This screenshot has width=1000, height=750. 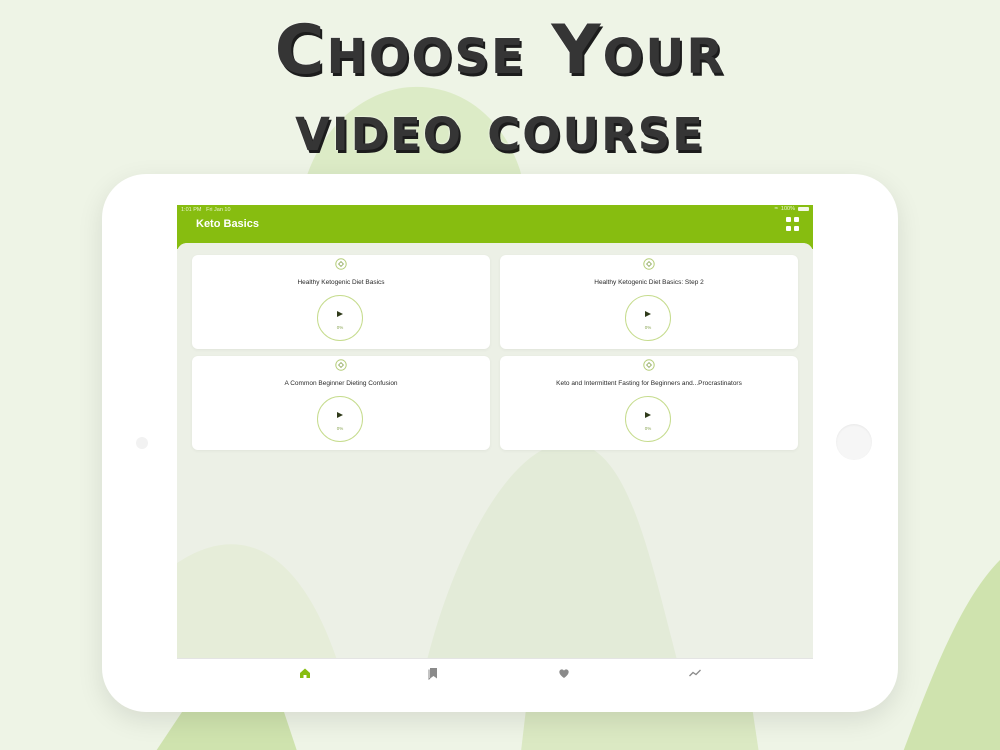 What do you see at coordinates (803, 209) in the screenshot?
I see `battery-icon` at bounding box center [803, 209].